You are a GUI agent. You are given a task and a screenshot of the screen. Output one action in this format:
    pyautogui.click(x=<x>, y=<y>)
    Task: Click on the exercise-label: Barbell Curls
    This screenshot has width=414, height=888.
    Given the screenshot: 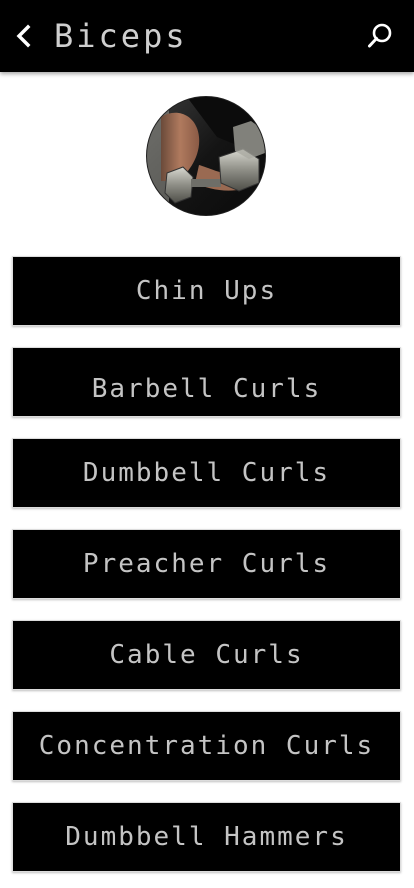 What is the action you would take?
    pyautogui.click(x=206, y=389)
    